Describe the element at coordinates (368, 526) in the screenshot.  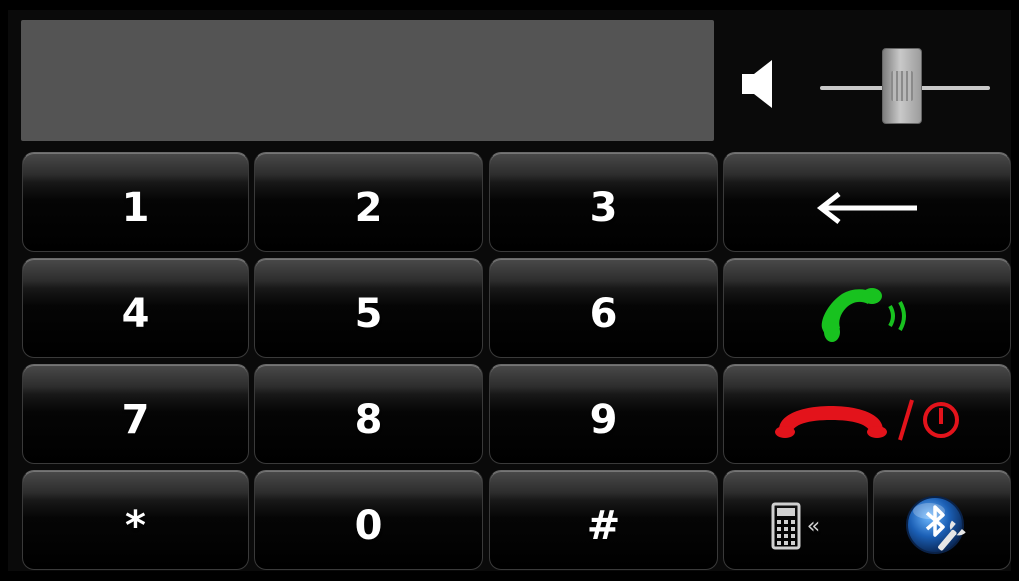
I see `key-0-label: 0` at that location.